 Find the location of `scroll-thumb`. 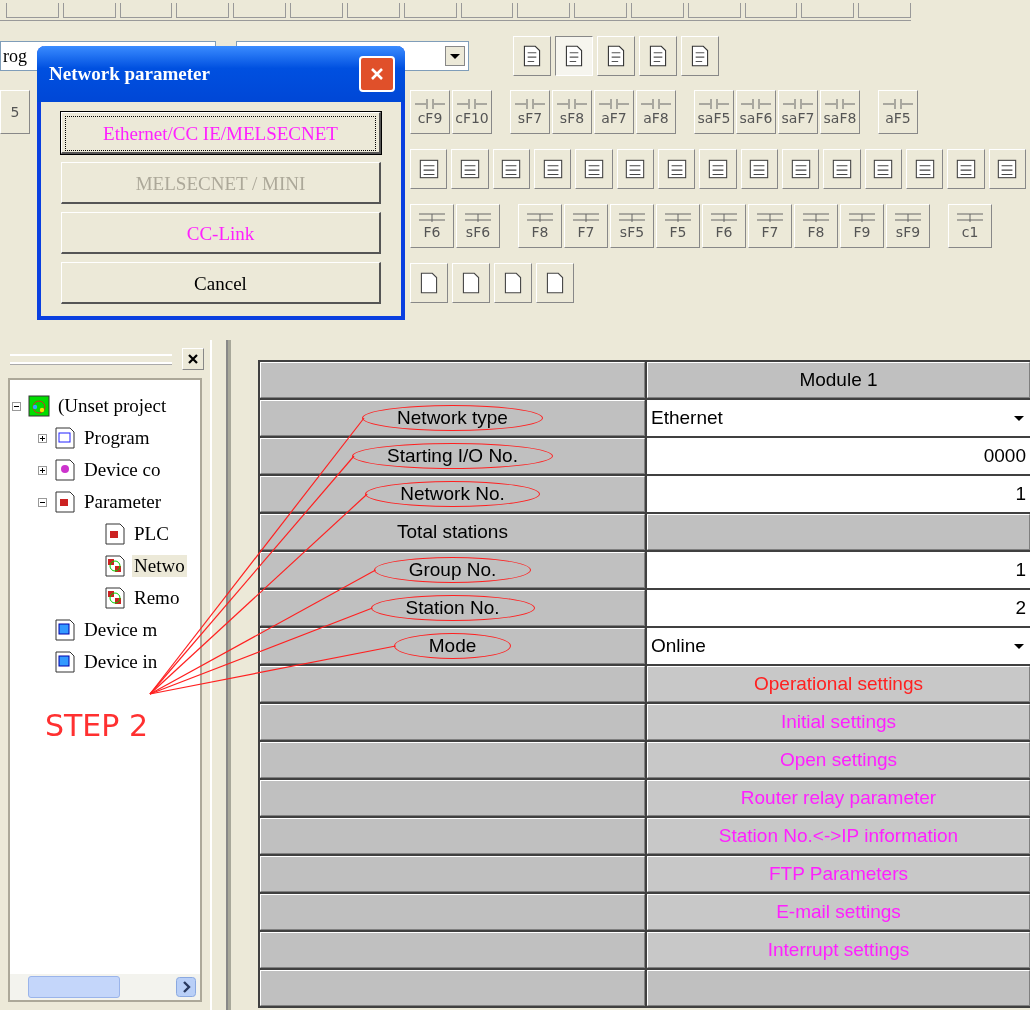

scroll-thumb is located at coordinates (74, 987).